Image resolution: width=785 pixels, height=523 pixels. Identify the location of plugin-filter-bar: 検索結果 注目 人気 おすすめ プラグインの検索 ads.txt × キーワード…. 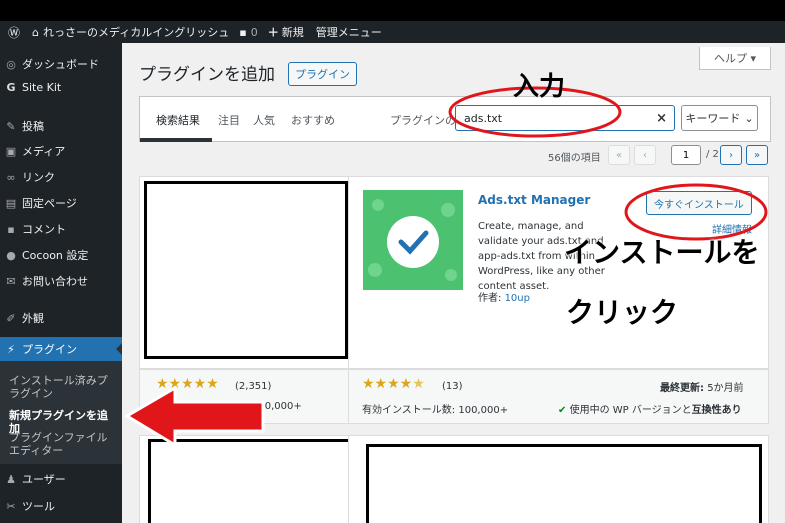
(455, 119).